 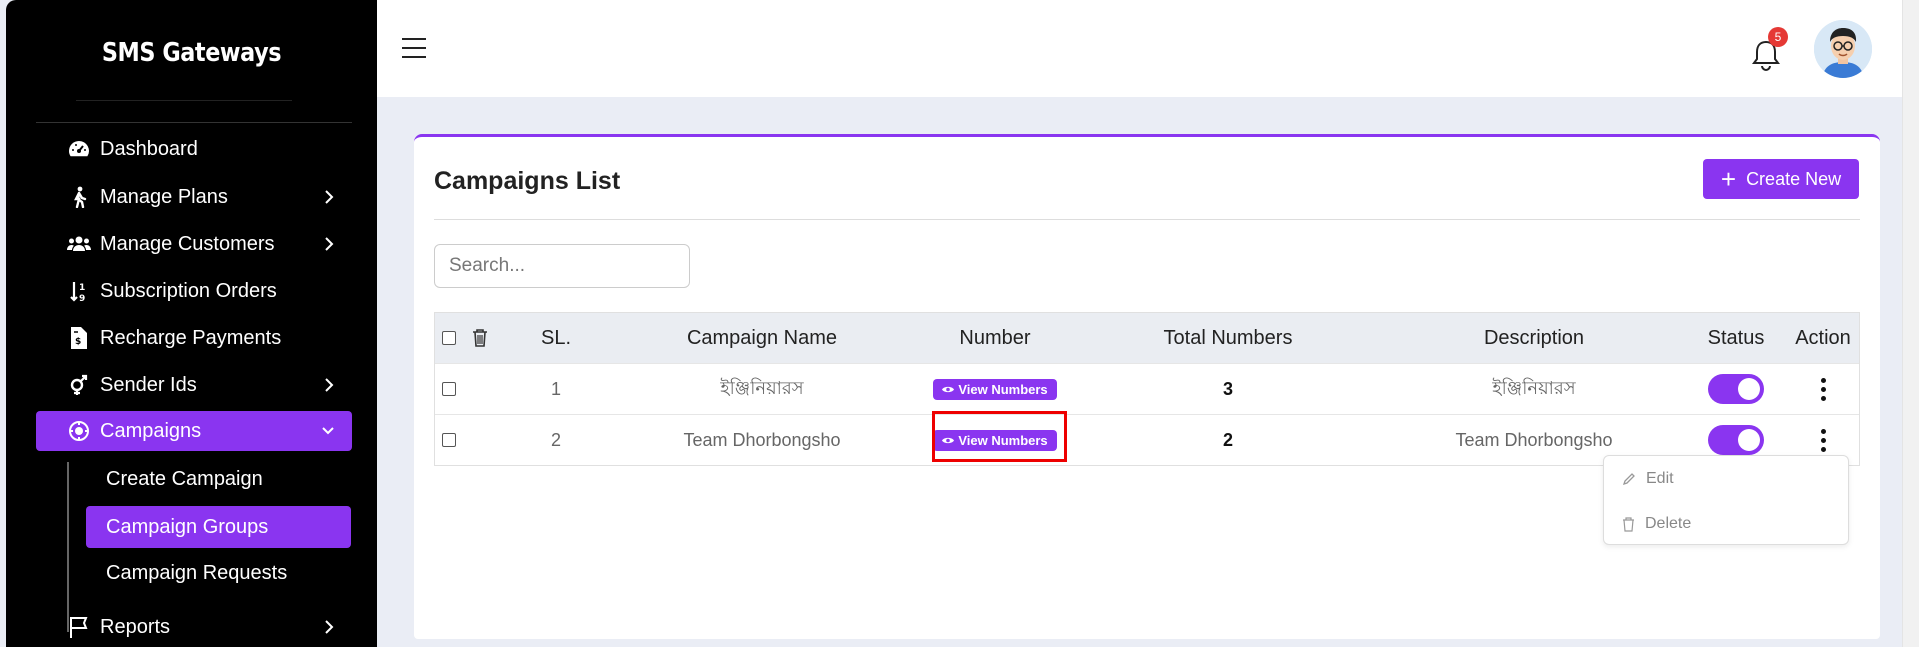 What do you see at coordinates (148, 384) in the screenshot?
I see `sidebar-item-label: Sender Ids` at bounding box center [148, 384].